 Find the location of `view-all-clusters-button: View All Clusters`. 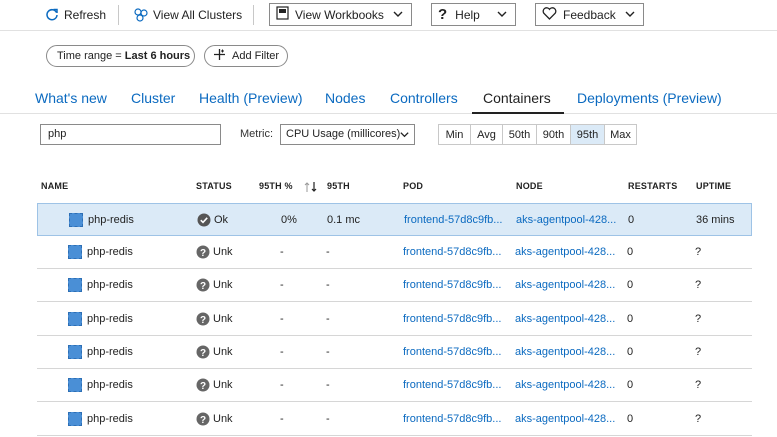

view-all-clusters-button: View All Clusters is located at coordinates (187, 15).